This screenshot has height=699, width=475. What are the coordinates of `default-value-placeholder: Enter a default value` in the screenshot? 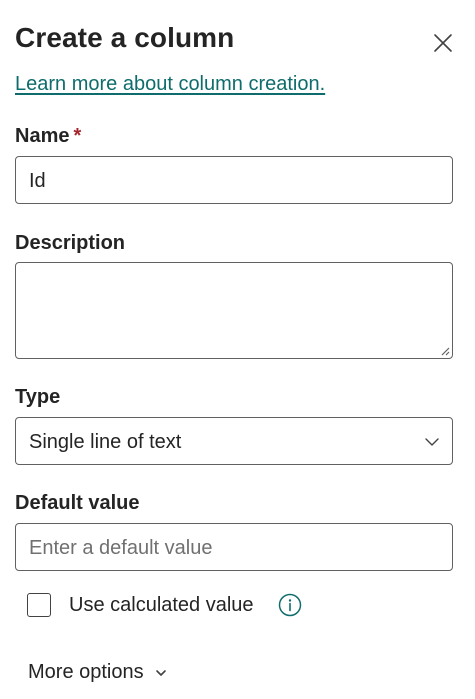 It's located at (121, 548).